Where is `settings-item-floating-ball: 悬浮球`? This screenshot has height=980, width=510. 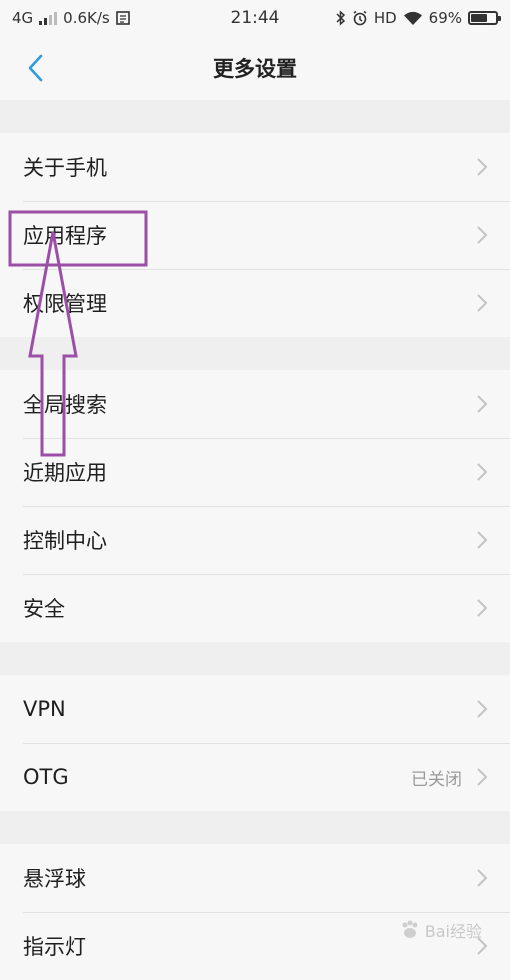
settings-item-floating-ball: 悬浮球 is located at coordinates (255, 878).